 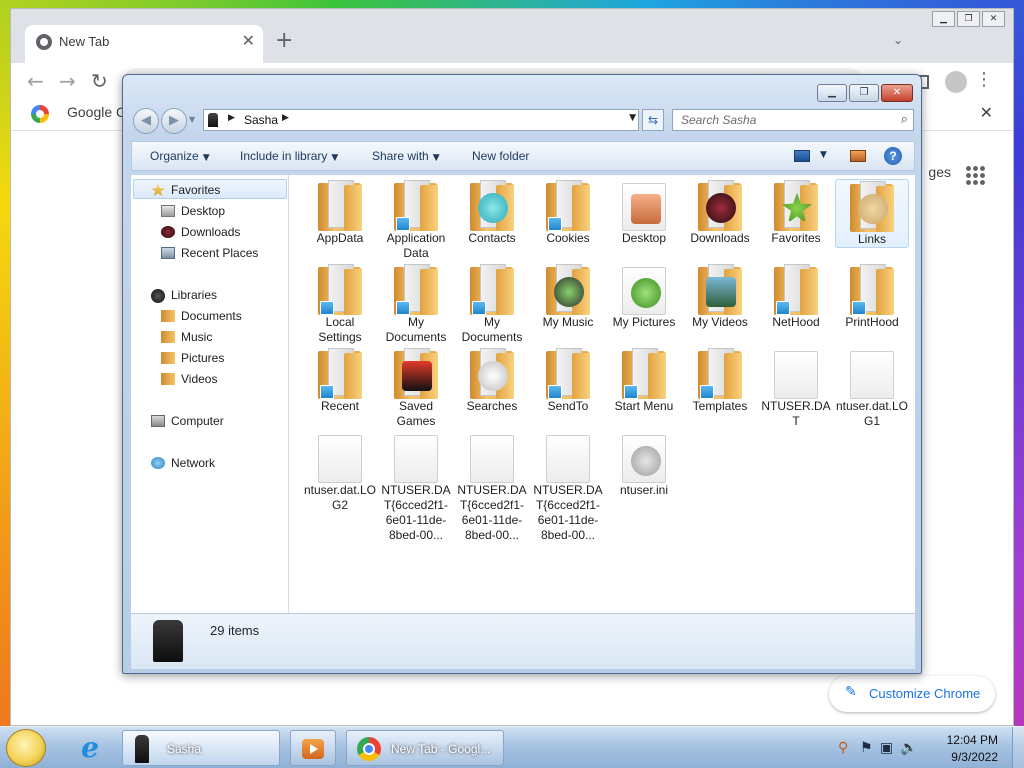 I want to click on file-item: Local Settings, so click(x=340, y=304).